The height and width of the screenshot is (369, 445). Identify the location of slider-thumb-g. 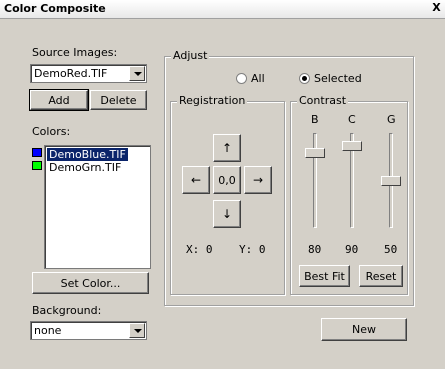
(391, 181).